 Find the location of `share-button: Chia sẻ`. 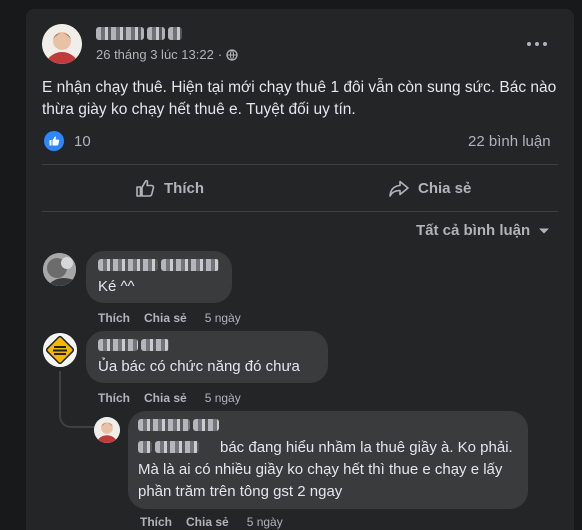

share-button: Chia sẻ is located at coordinates (429, 188).